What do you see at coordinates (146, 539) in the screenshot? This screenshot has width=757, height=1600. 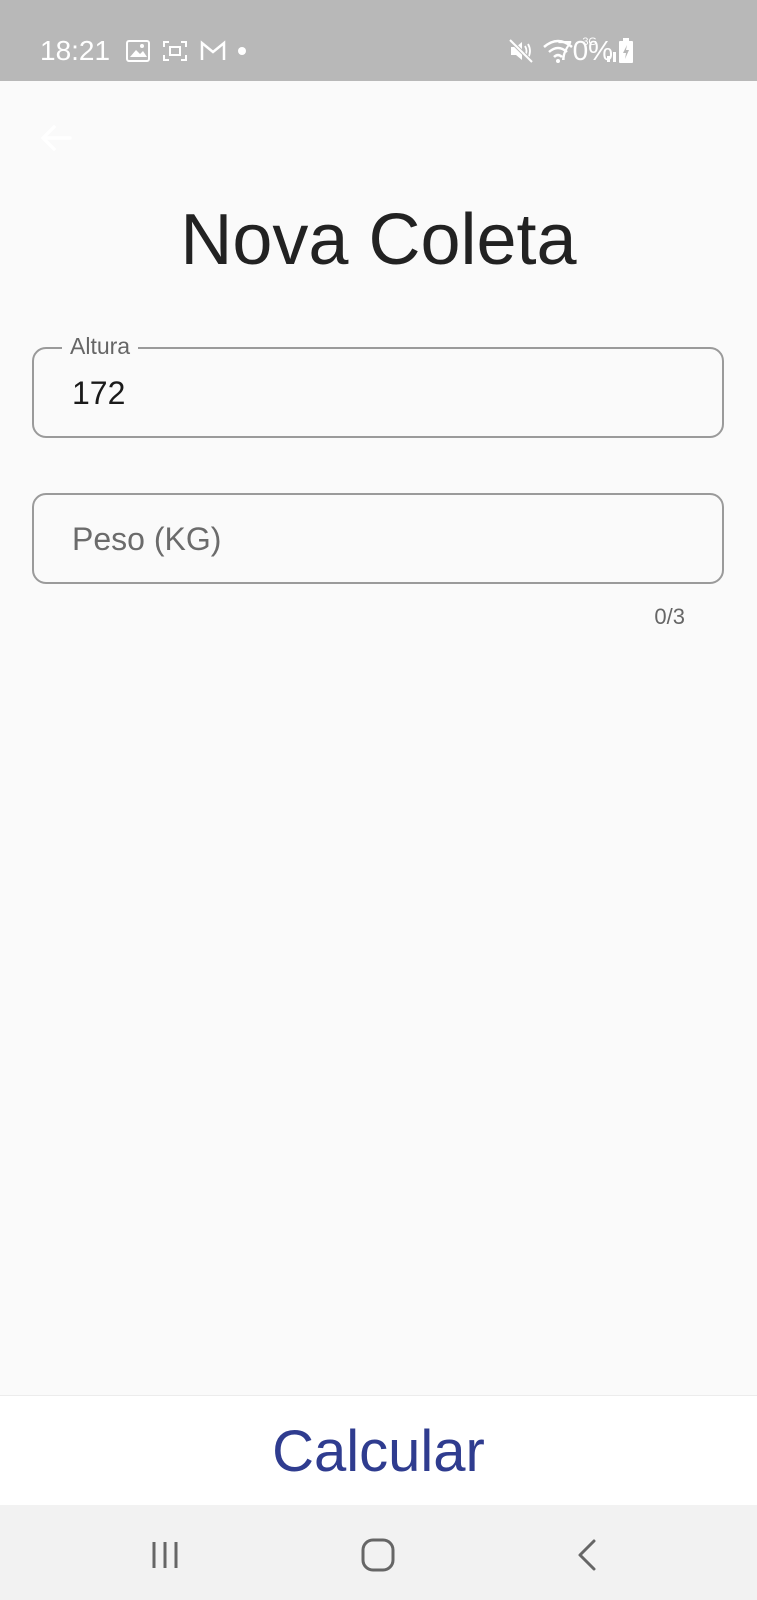 I see `peso-placeholder: Peso (KG)` at bounding box center [146, 539].